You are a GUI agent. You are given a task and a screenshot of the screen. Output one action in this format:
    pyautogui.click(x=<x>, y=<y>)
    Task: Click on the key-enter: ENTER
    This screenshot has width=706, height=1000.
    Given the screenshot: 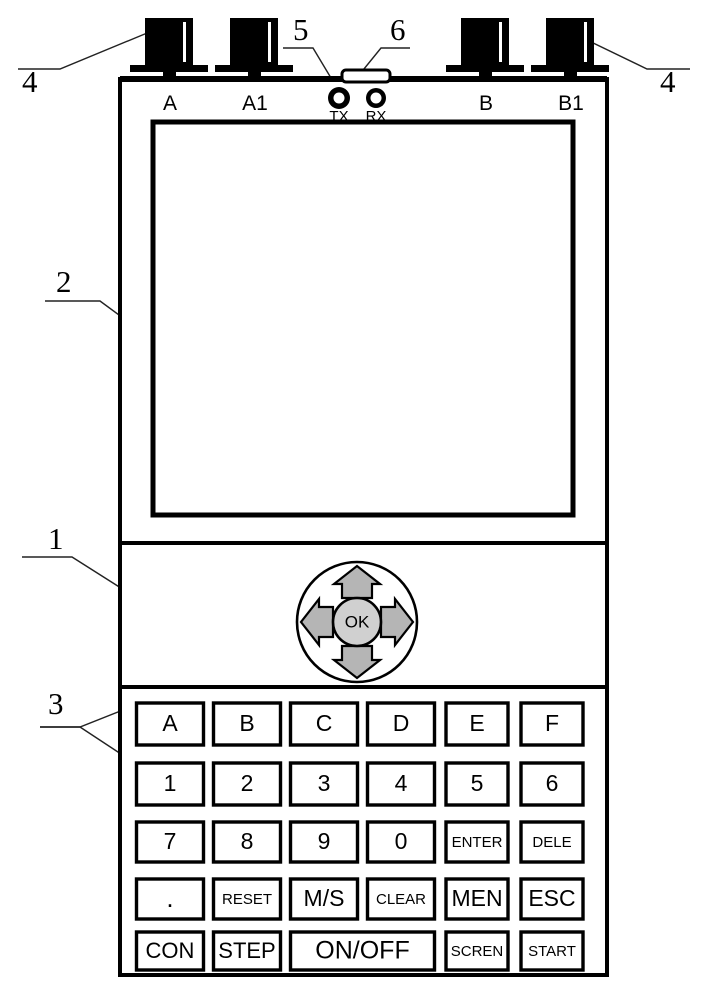 What is the action you would take?
    pyautogui.click(x=477, y=842)
    